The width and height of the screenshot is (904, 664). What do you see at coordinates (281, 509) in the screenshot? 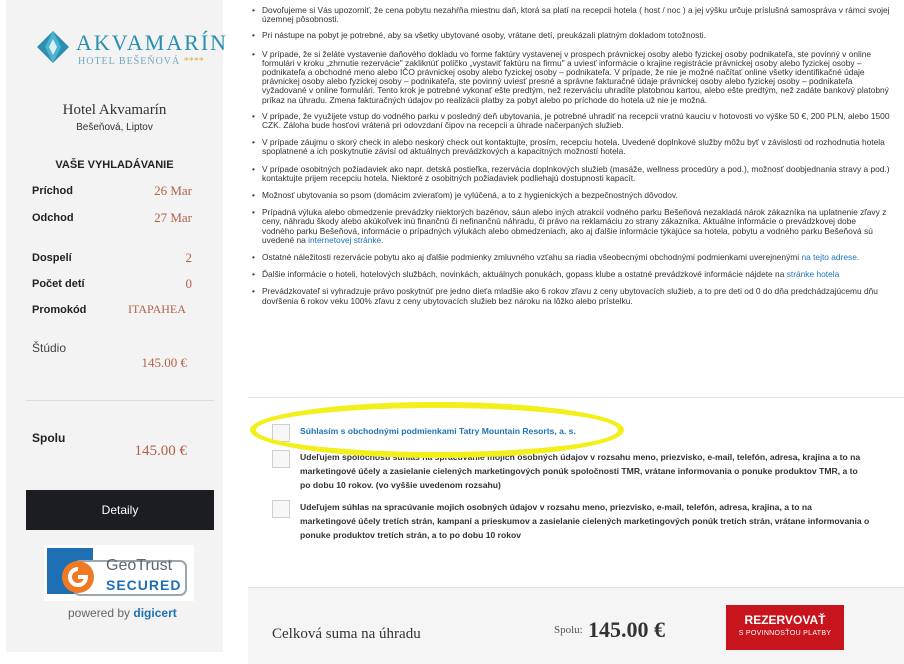
I see `consent-third-party-checkbox` at bounding box center [281, 509].